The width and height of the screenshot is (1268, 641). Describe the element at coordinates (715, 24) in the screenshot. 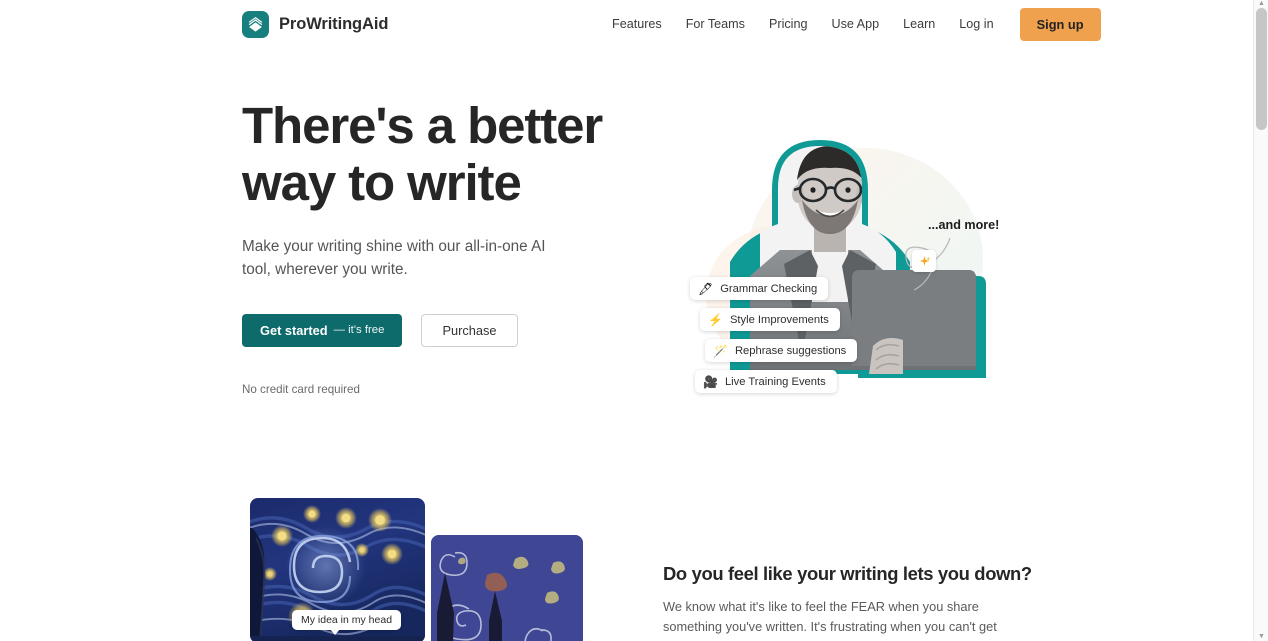

I see `nav-item-for-teams: For Teams` at that location.